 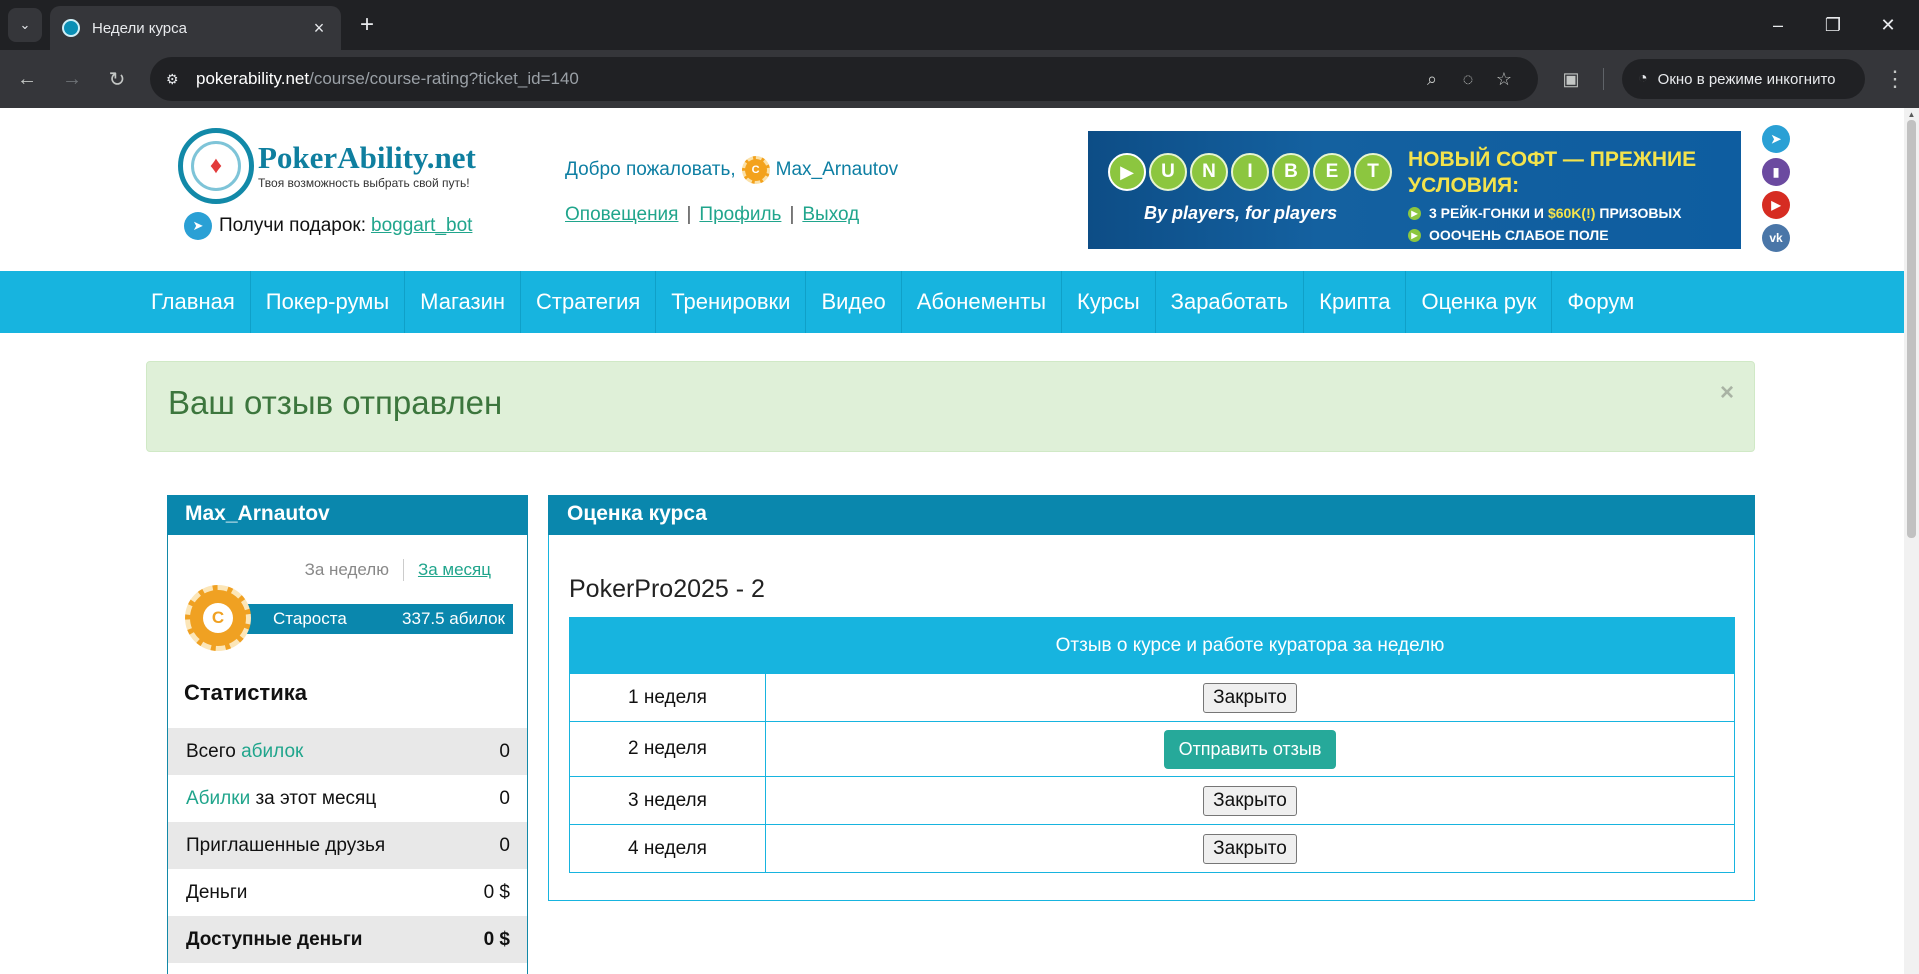 I want to click on table-row: 3 неделя Закрыто, so click(x=1152, y=800).